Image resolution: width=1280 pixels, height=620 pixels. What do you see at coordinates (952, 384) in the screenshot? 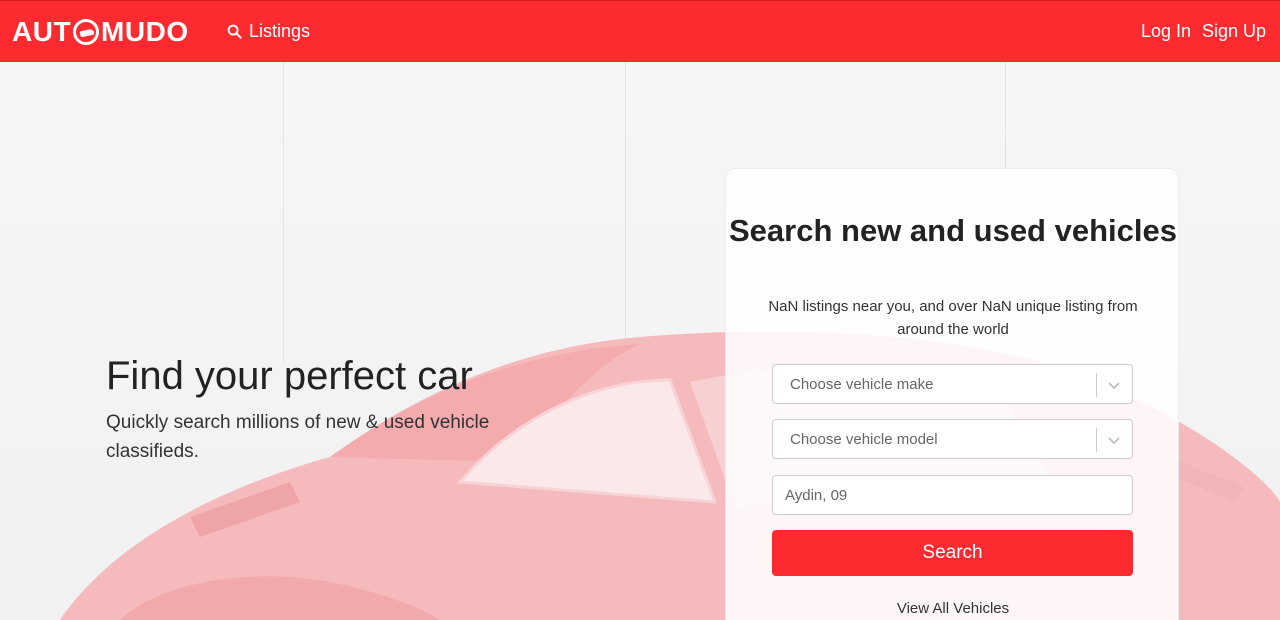
I see `vehicle-make-select: Choose vehicle make` at bounding box center [952, 384].